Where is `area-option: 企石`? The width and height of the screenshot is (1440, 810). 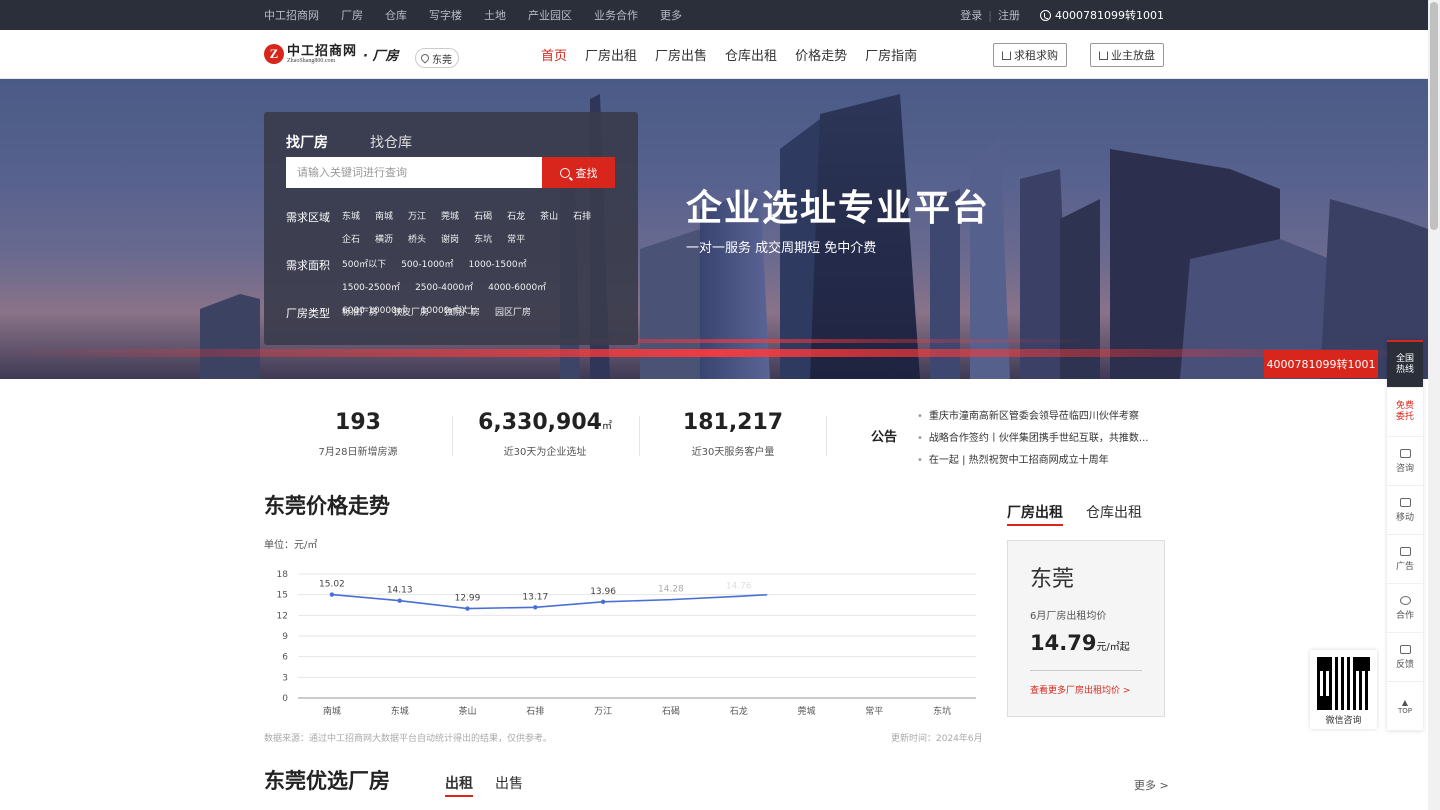
area-option: 企石 is located at coordinates (351, 238).